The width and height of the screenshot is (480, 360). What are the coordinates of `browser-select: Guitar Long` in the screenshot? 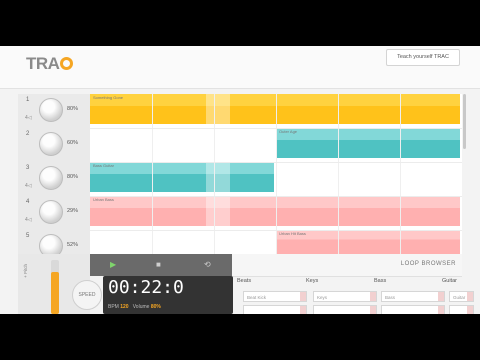 It's located at (461, 301).